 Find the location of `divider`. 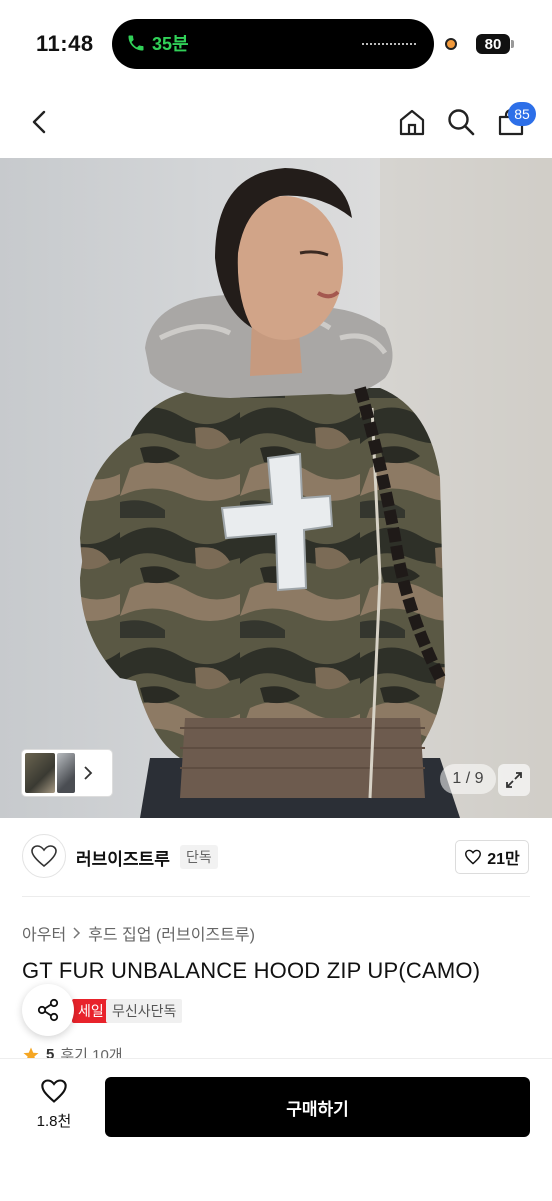

divider is located at coordinates (276, 896).